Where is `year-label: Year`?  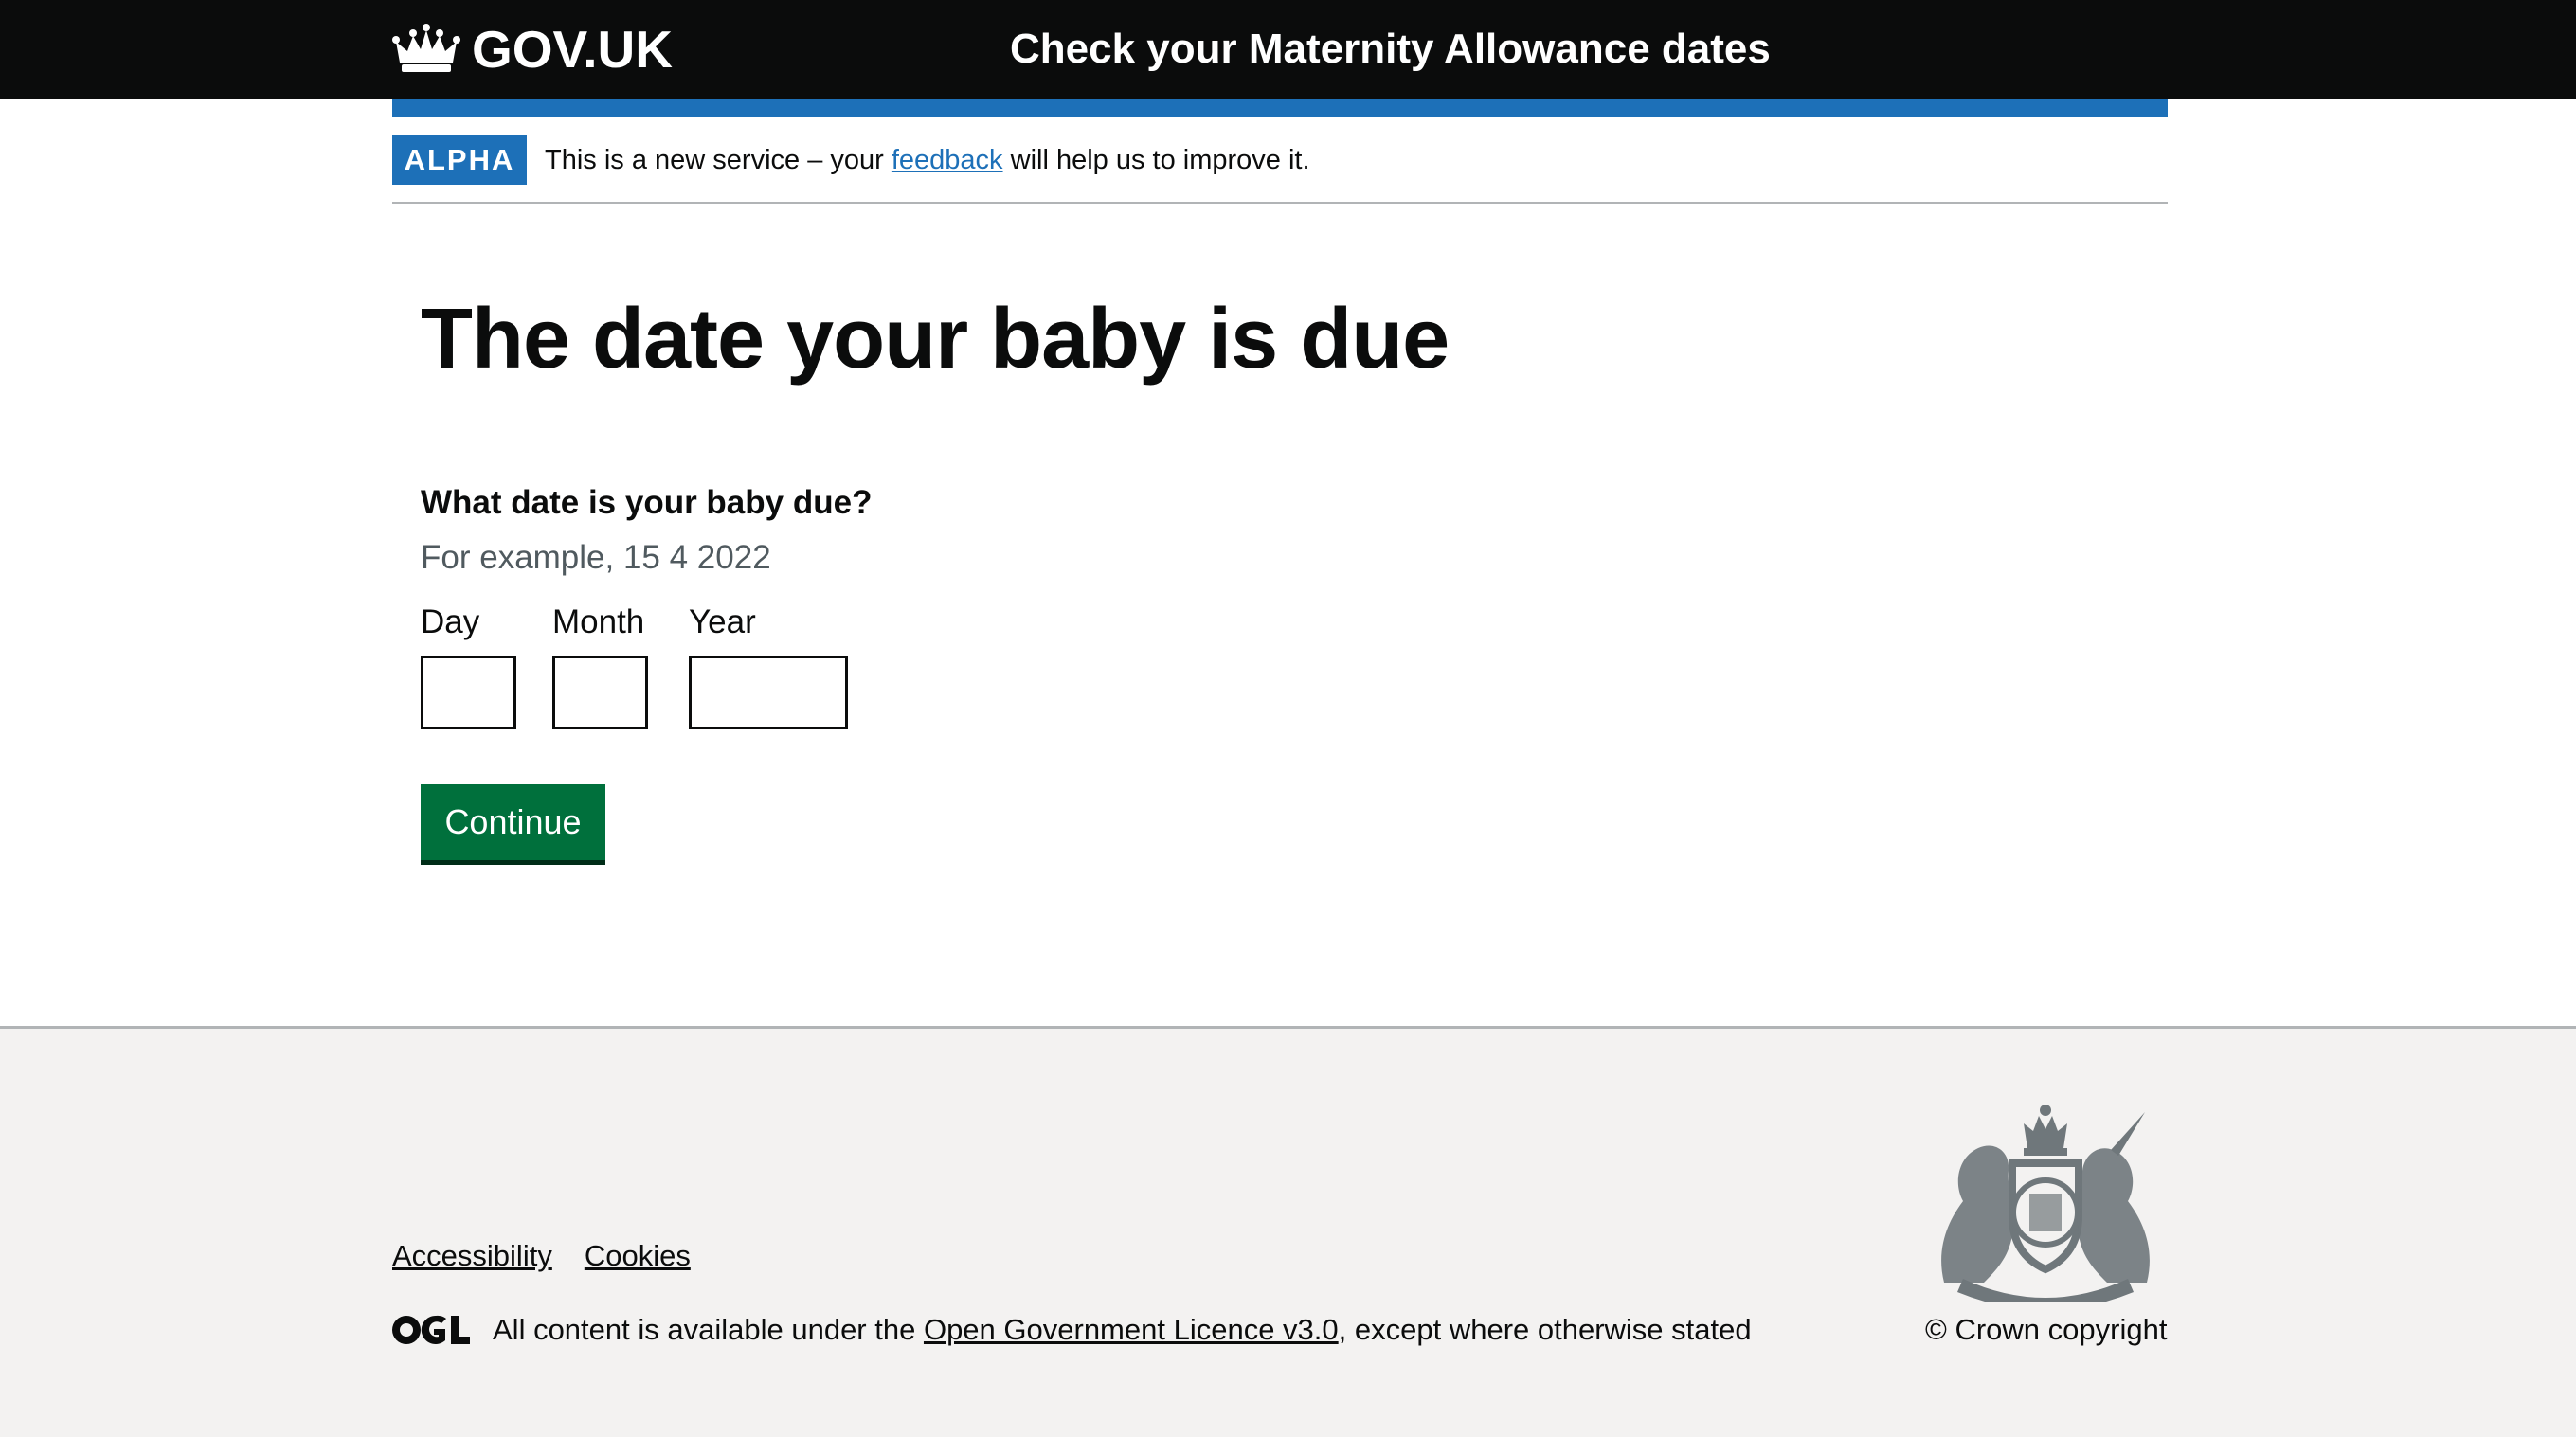 year-label: Year is located at coordinates (722, 621).